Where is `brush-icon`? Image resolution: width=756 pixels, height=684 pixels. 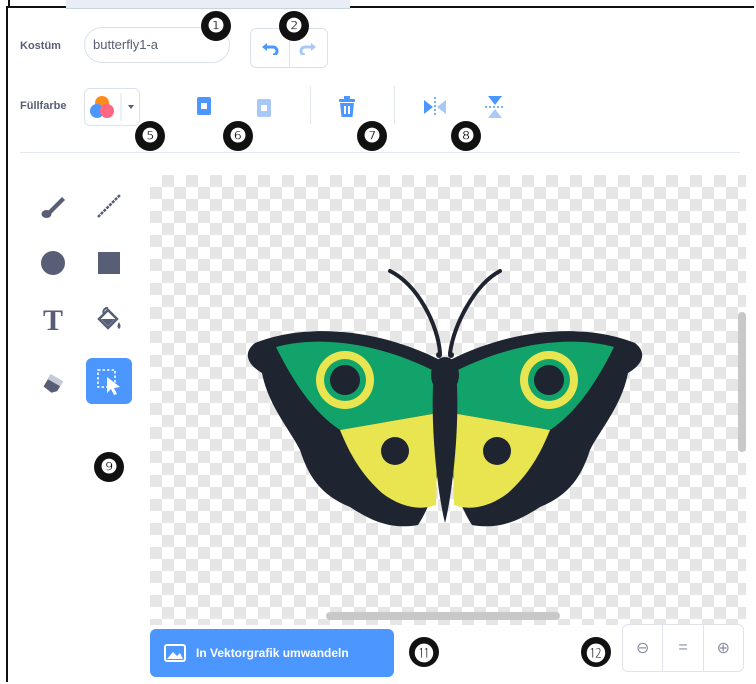 brush-icon is located at coordinates (53, 207).